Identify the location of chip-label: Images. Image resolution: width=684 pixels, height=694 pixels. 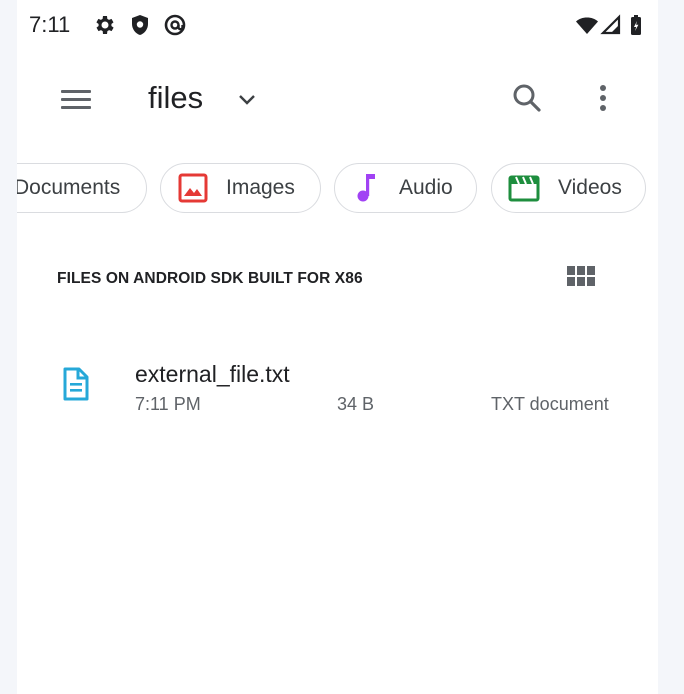
(260, 187).